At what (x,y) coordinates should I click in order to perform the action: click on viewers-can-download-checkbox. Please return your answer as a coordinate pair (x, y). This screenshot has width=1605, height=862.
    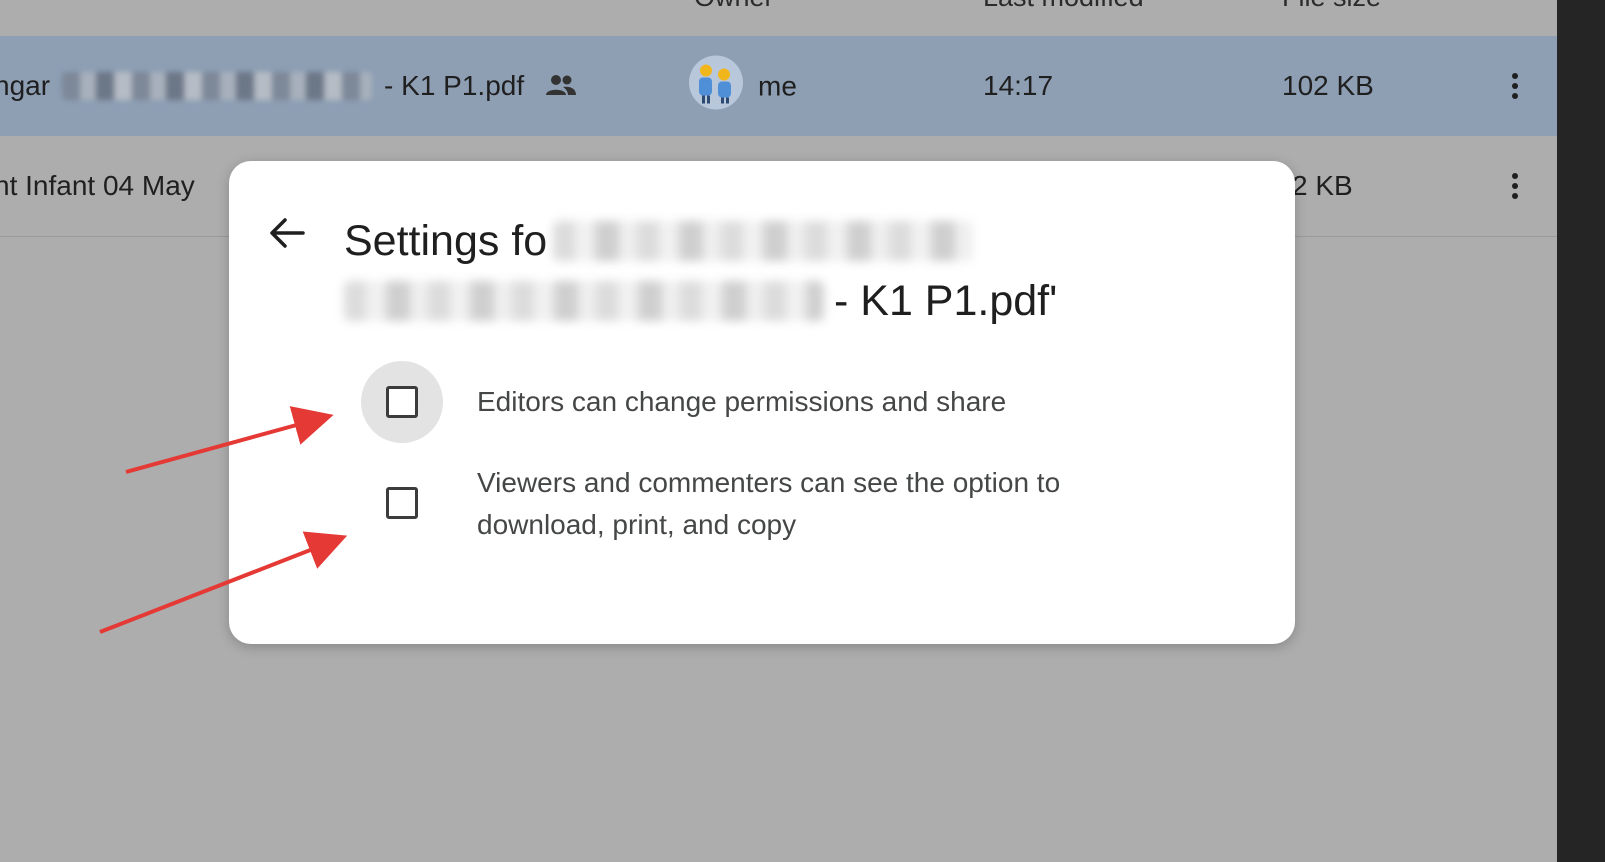
    Looking at the image, I should click on (402, 503).